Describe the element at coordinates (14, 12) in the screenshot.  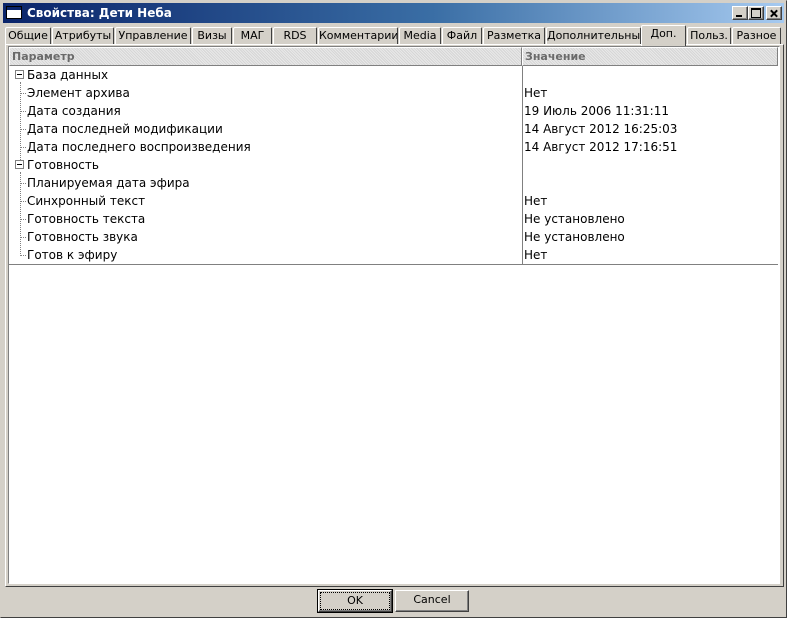
I see `window-icon` at that location.